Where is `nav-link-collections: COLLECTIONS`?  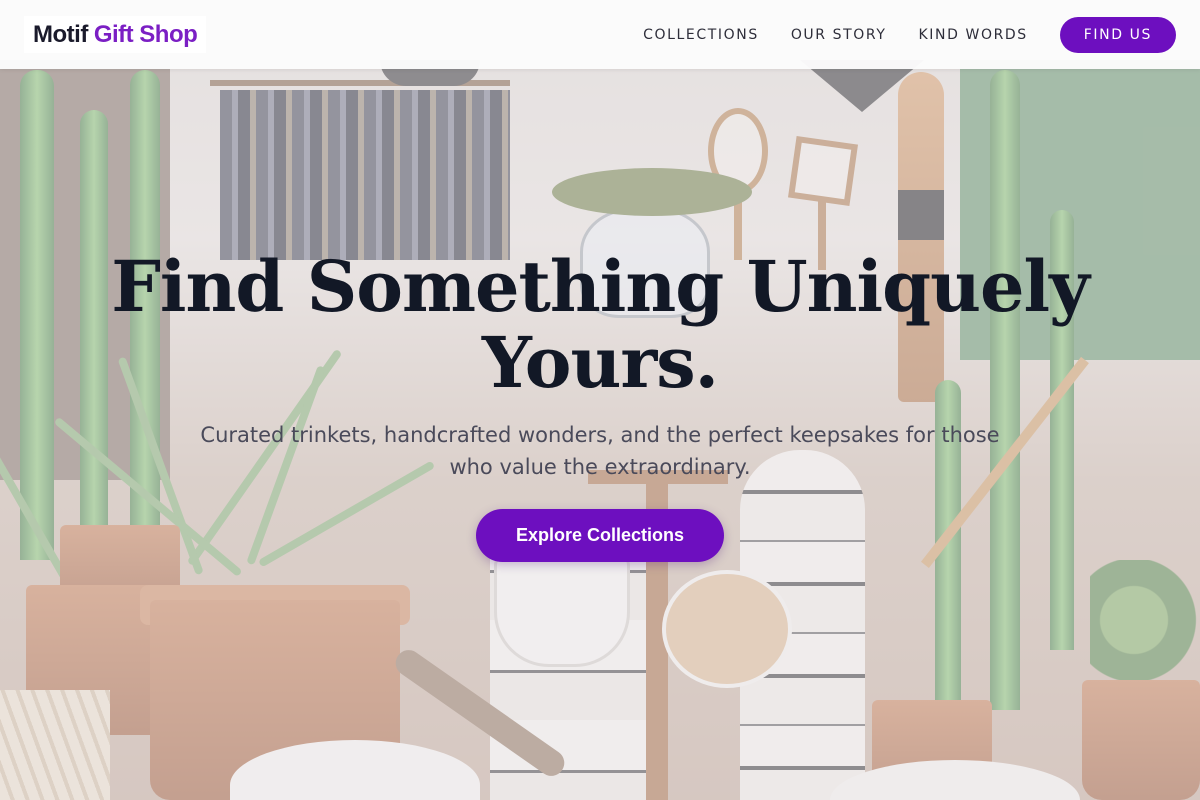
nav-link-collections: COLLECTIONS is located at coordinates (701, 35).